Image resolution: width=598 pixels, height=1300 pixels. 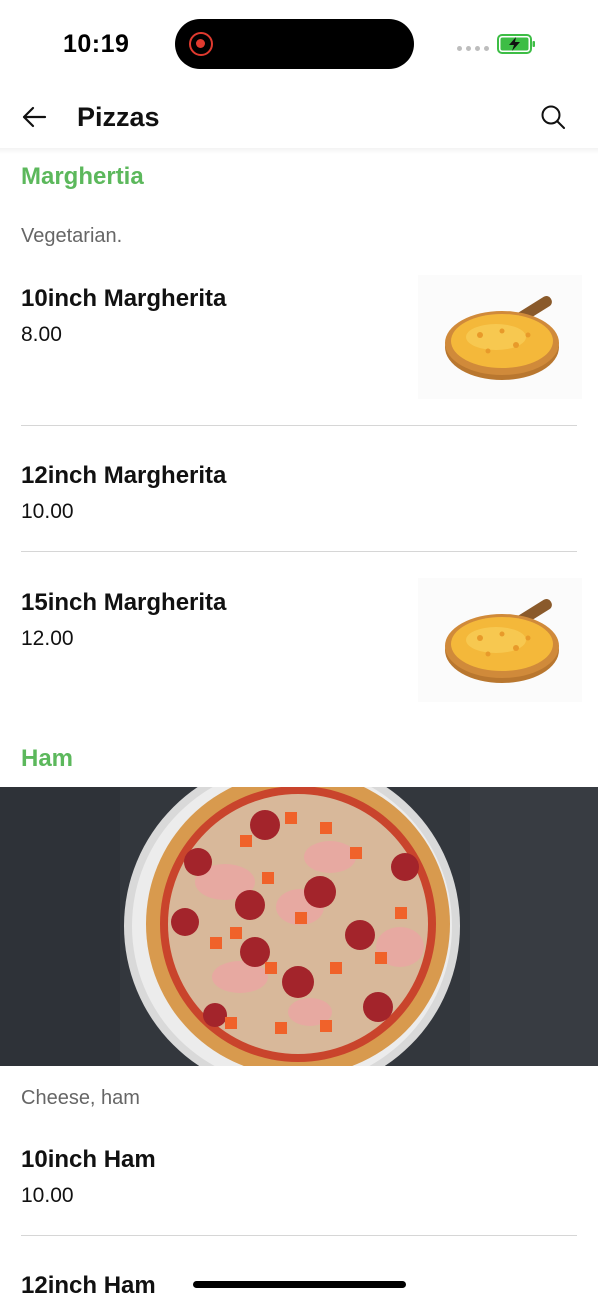 I want to click on status-bar: 10:19, so click(x=299, y=44).